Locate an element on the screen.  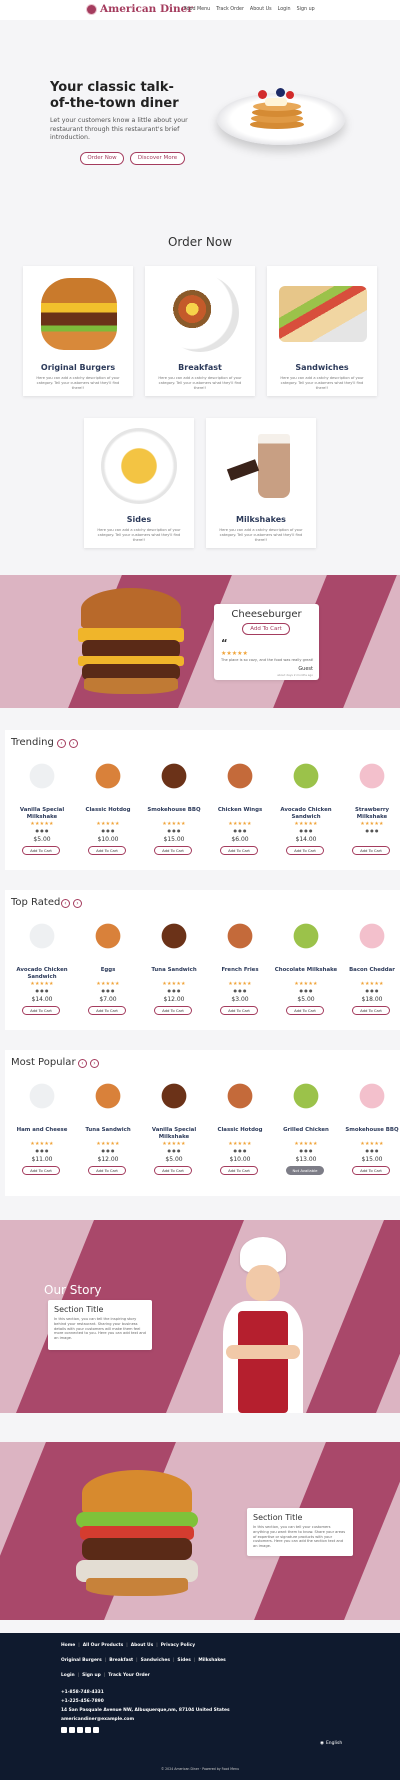
footer-link: Milkshakes is located at coordinates (211, 1660).